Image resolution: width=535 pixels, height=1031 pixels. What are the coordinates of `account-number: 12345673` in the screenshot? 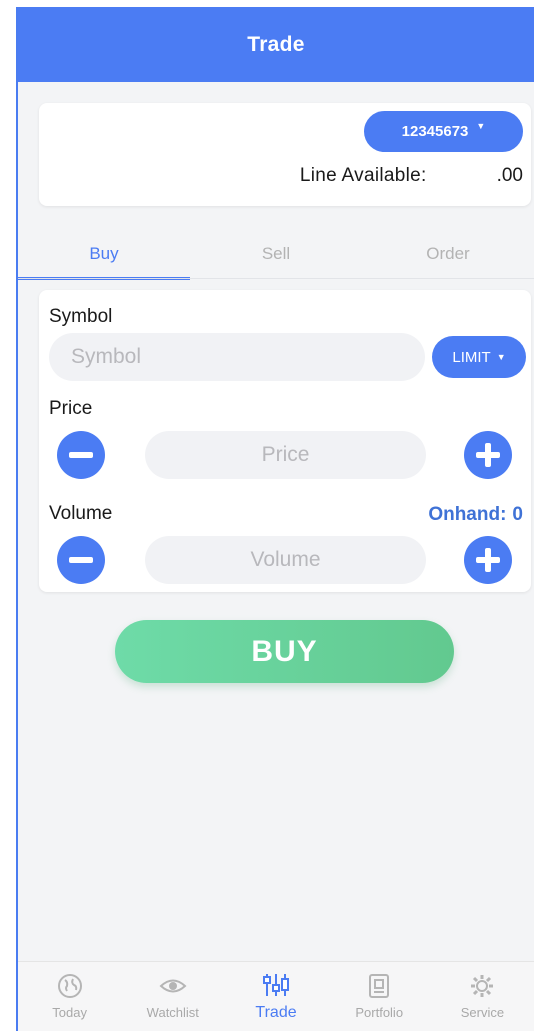 It's located at (435, 131).